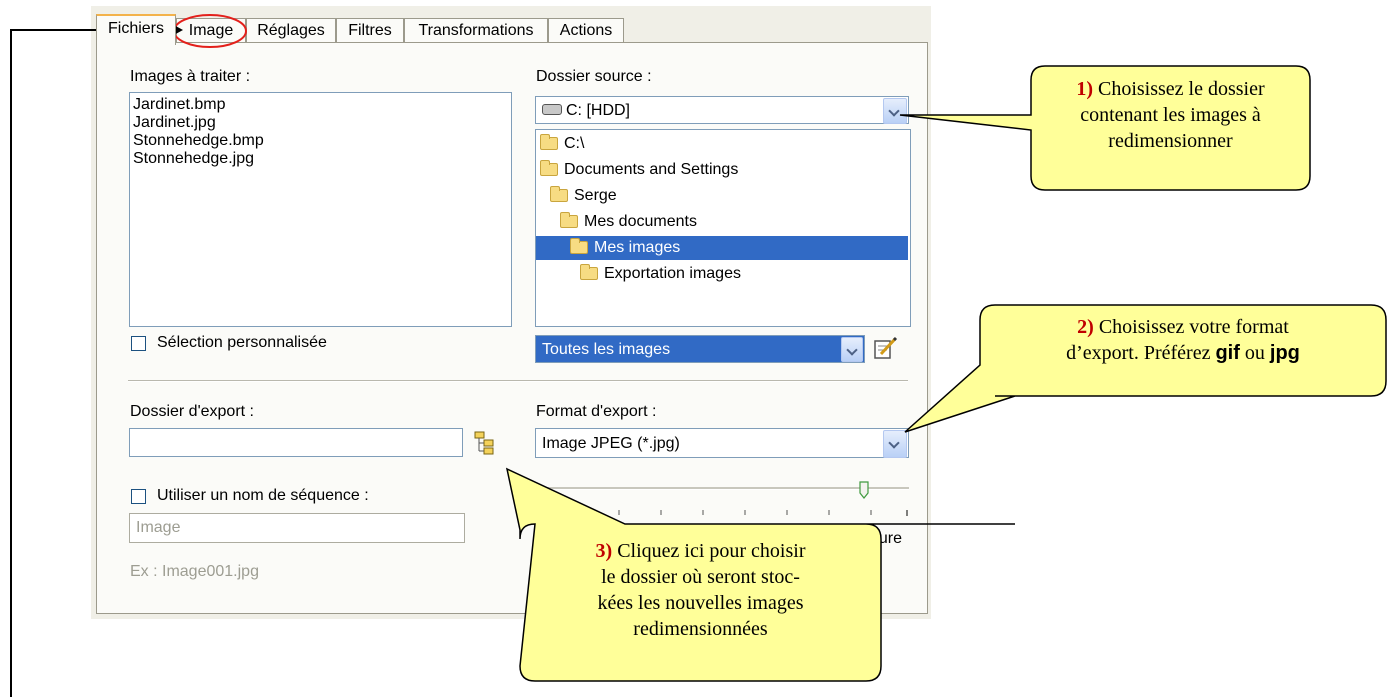 The width and height of the screenshot is (1391, 697). Describe the element at coordinates (91, 363) in the screenshot. I see `connector-arrow` at that location.